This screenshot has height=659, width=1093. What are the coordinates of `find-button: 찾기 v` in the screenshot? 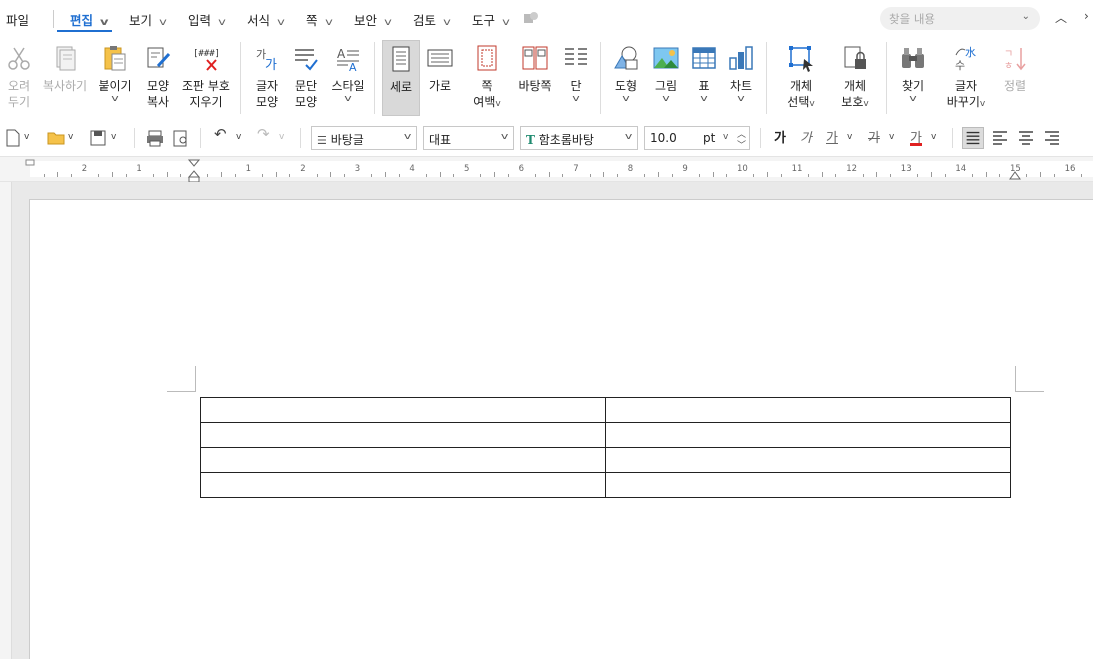 It's located at (913, 78).